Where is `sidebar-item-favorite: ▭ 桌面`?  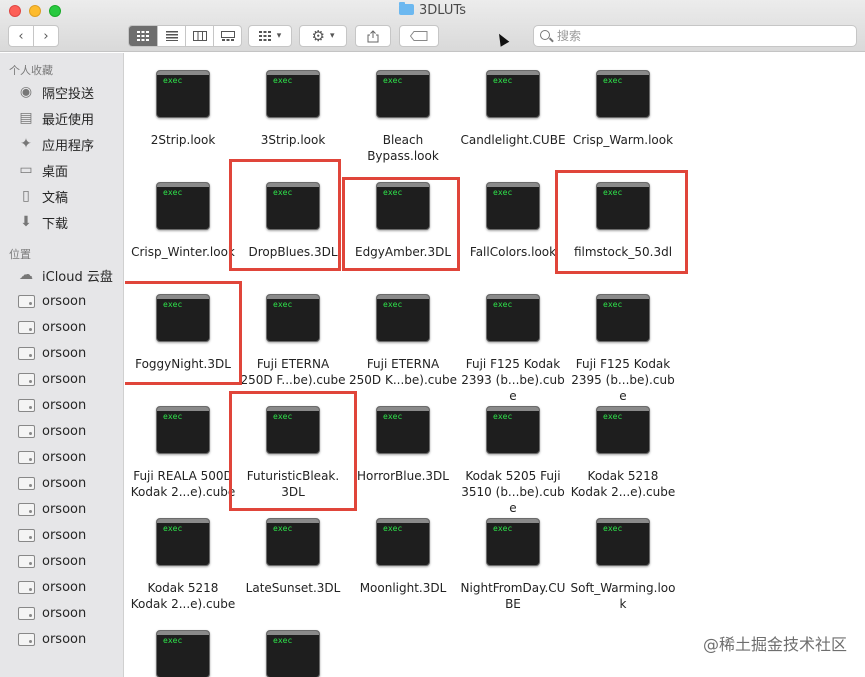 sidebar-item-favorite: ▭ 桌面 is located at coordinates (42, 170).